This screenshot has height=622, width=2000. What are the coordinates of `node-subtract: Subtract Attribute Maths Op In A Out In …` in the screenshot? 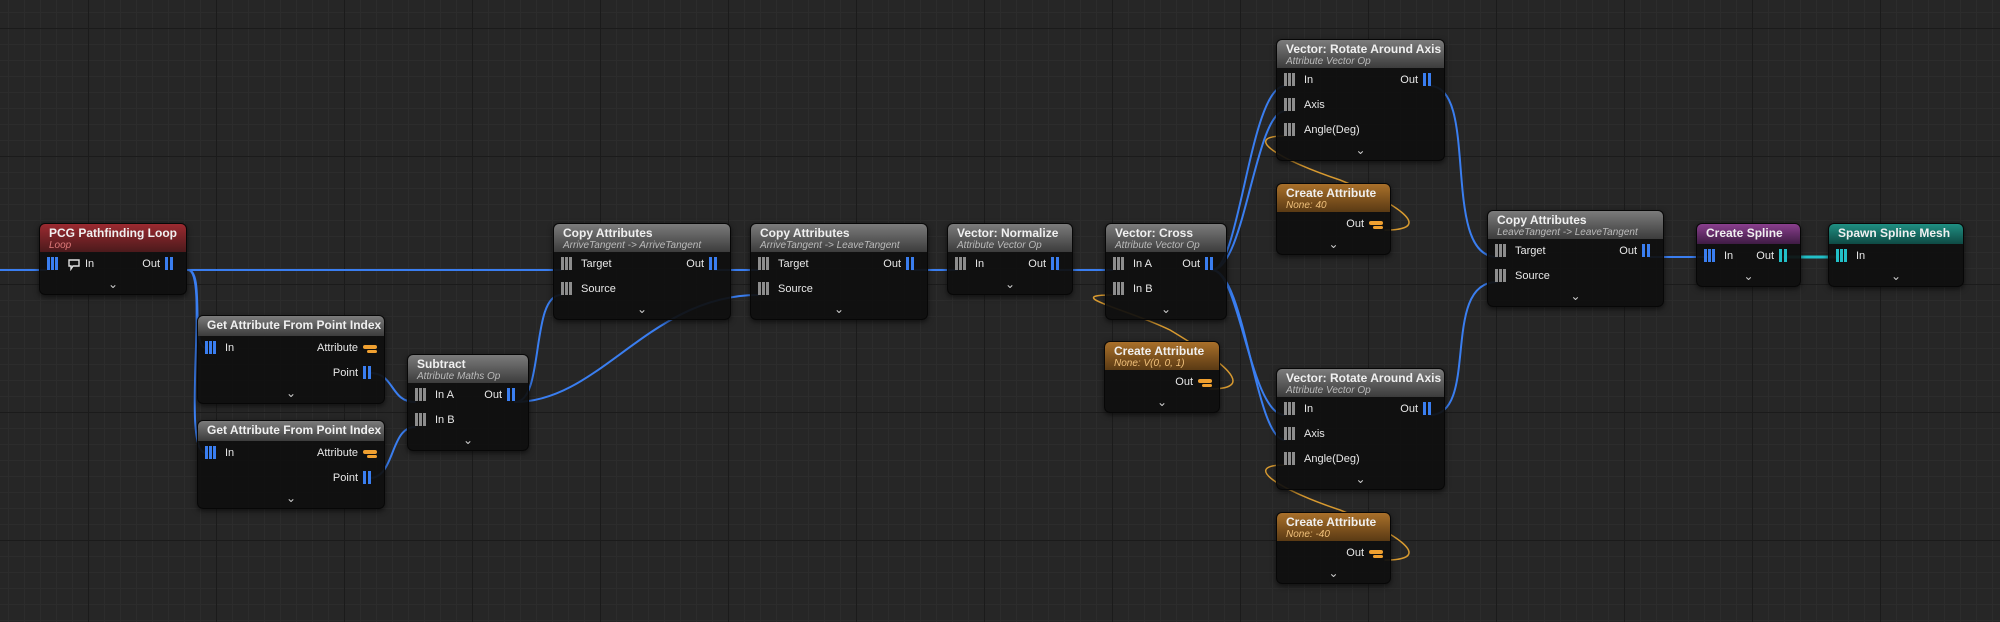 It's located at (468, 402).